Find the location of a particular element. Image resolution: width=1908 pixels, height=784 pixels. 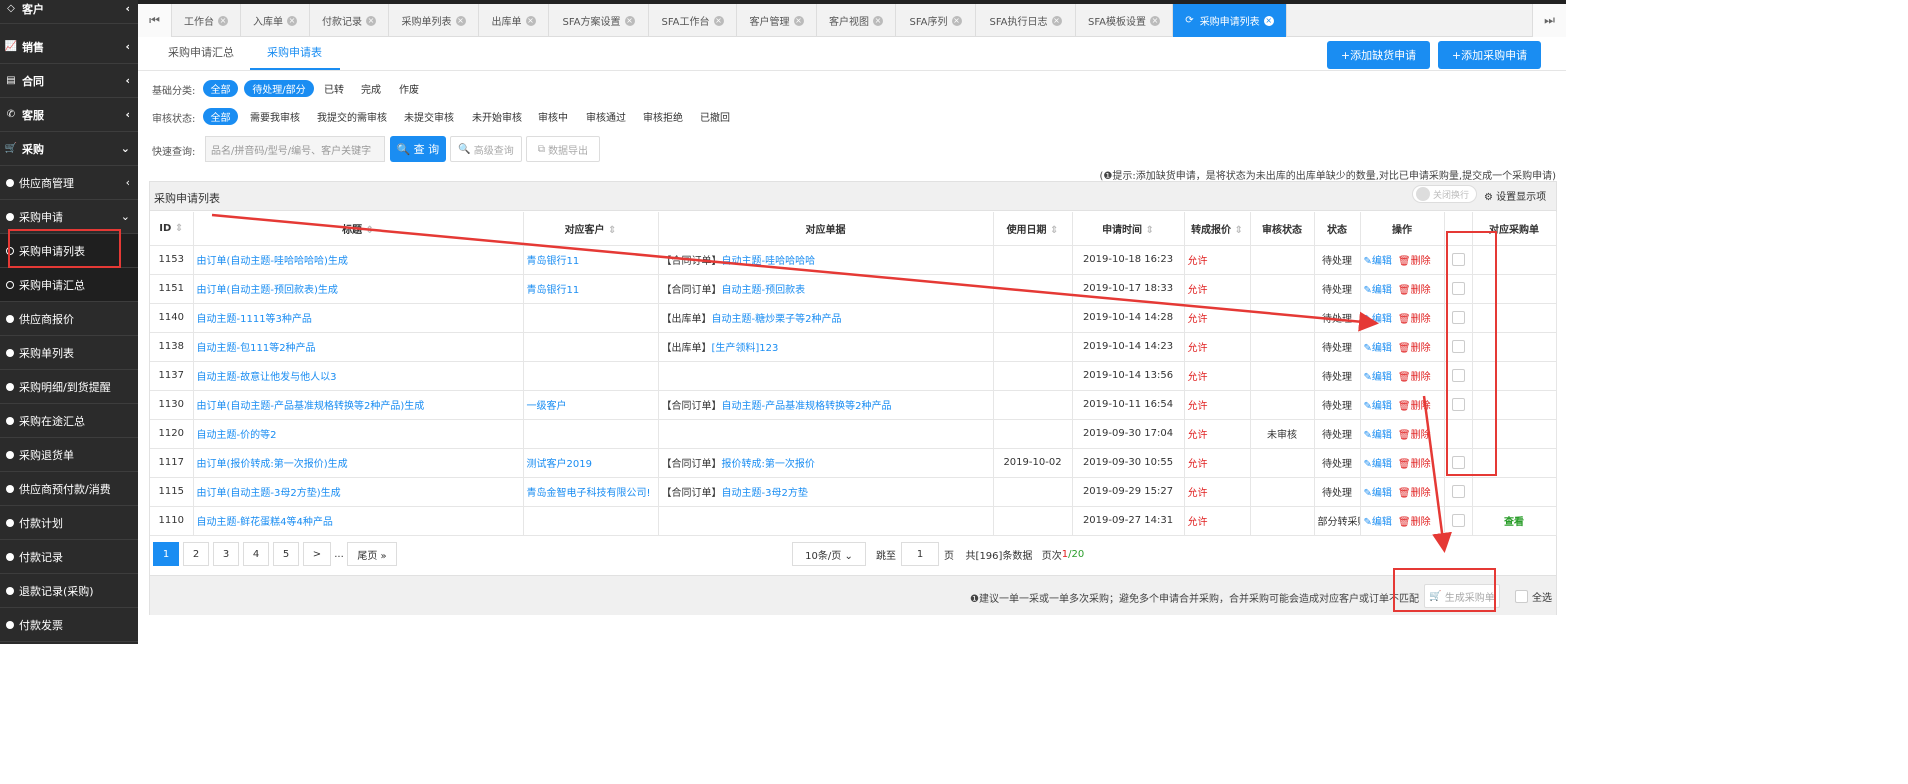

page-3-button: 3 is located at coordinates (226, 554).